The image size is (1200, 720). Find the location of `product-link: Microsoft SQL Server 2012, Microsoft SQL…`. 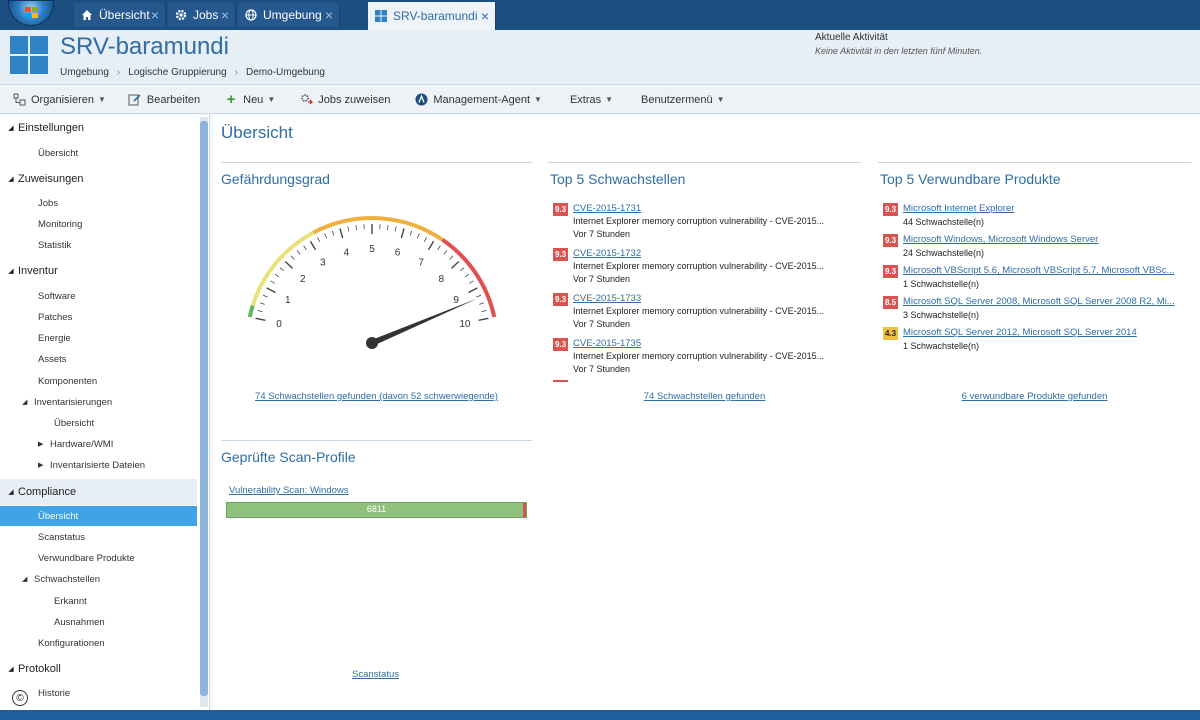

product-link: Microsoft SQL Server 2012, Microsoft SQL… is located at coordinates (1048, 332).